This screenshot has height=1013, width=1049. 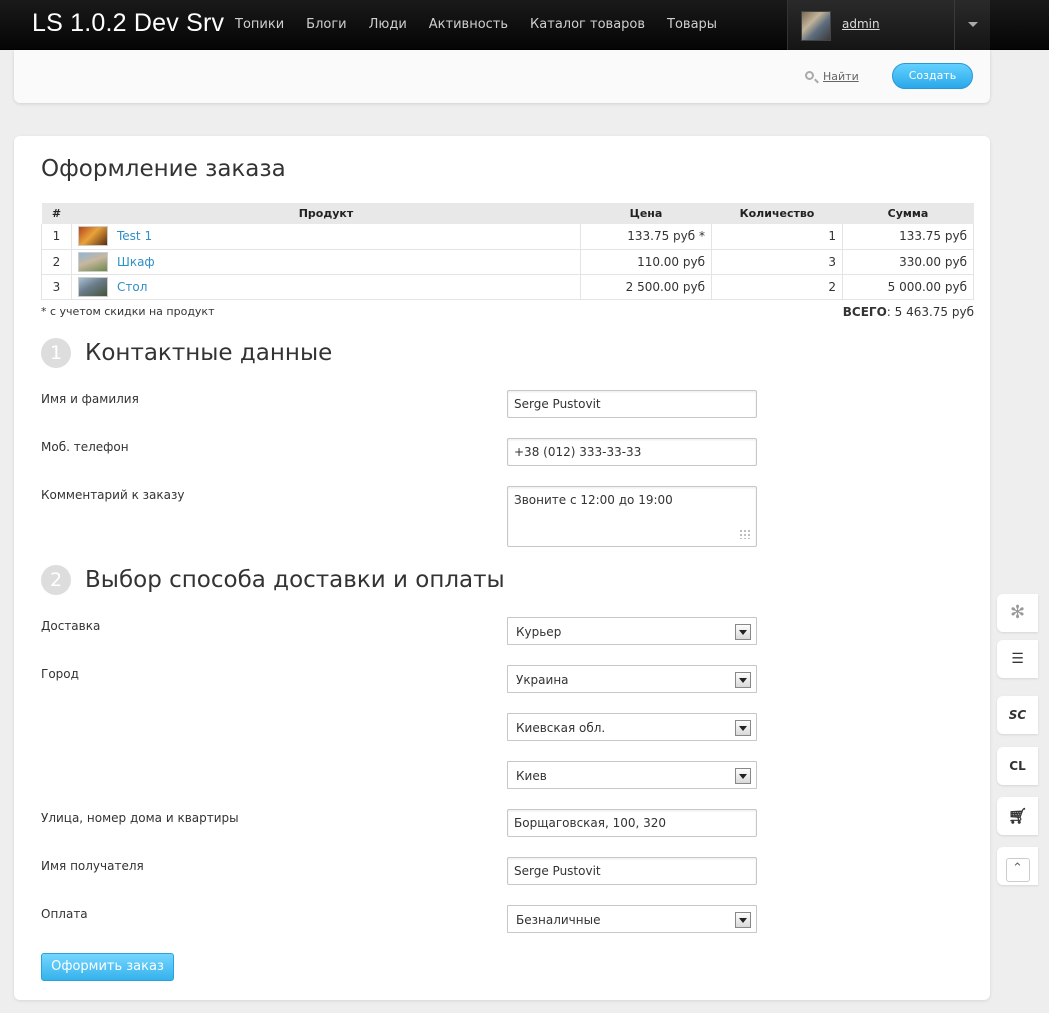 What do you see at coordinates (888, 25) in the screenshot?
I see `user-menu: admin` at bounding box center [888, 25].